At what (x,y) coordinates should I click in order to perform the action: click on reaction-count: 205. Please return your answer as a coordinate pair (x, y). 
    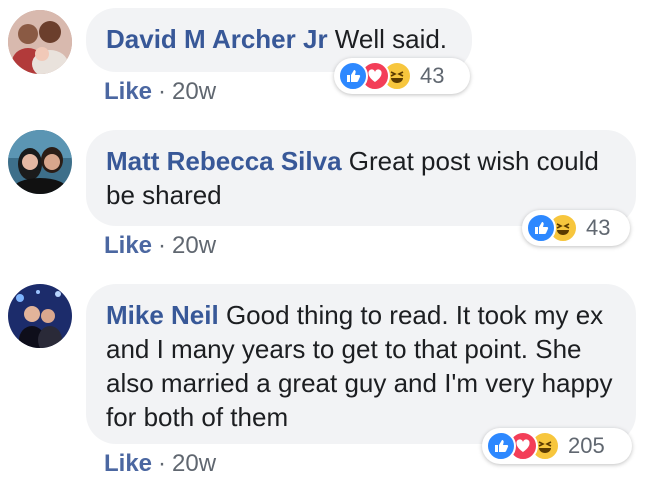
    Looking at the image, I should click on (586, 445).